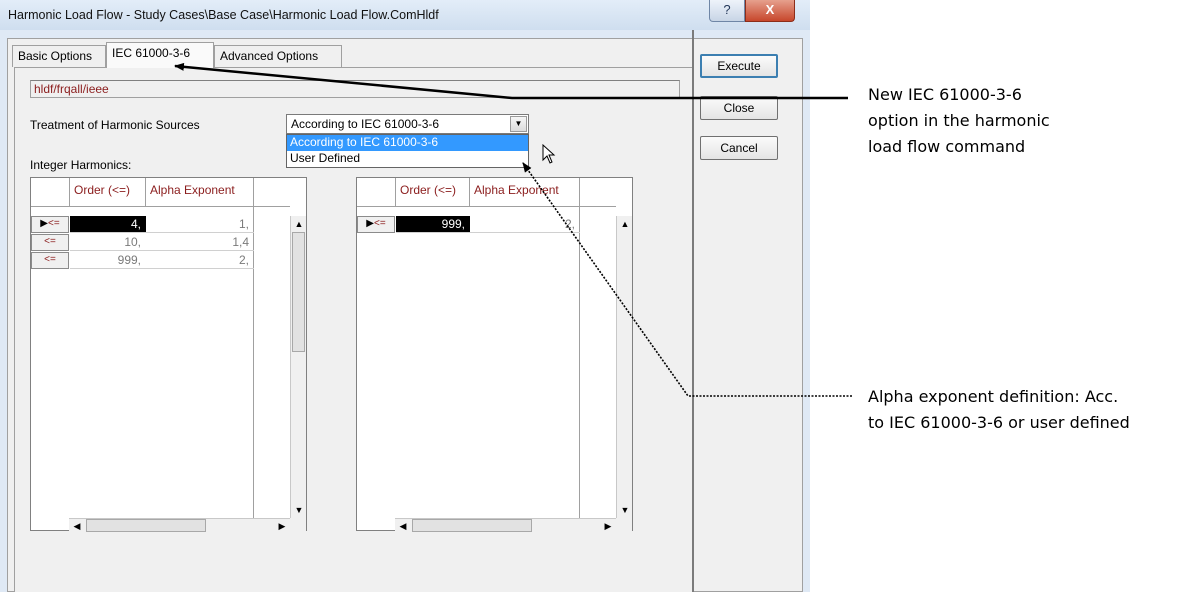 The image size is (1184, 592). What do you see at coordinates (200, 224) in the screenshot?
I see `table-cell-alpha: 1,` at bounding box center [200, 224].